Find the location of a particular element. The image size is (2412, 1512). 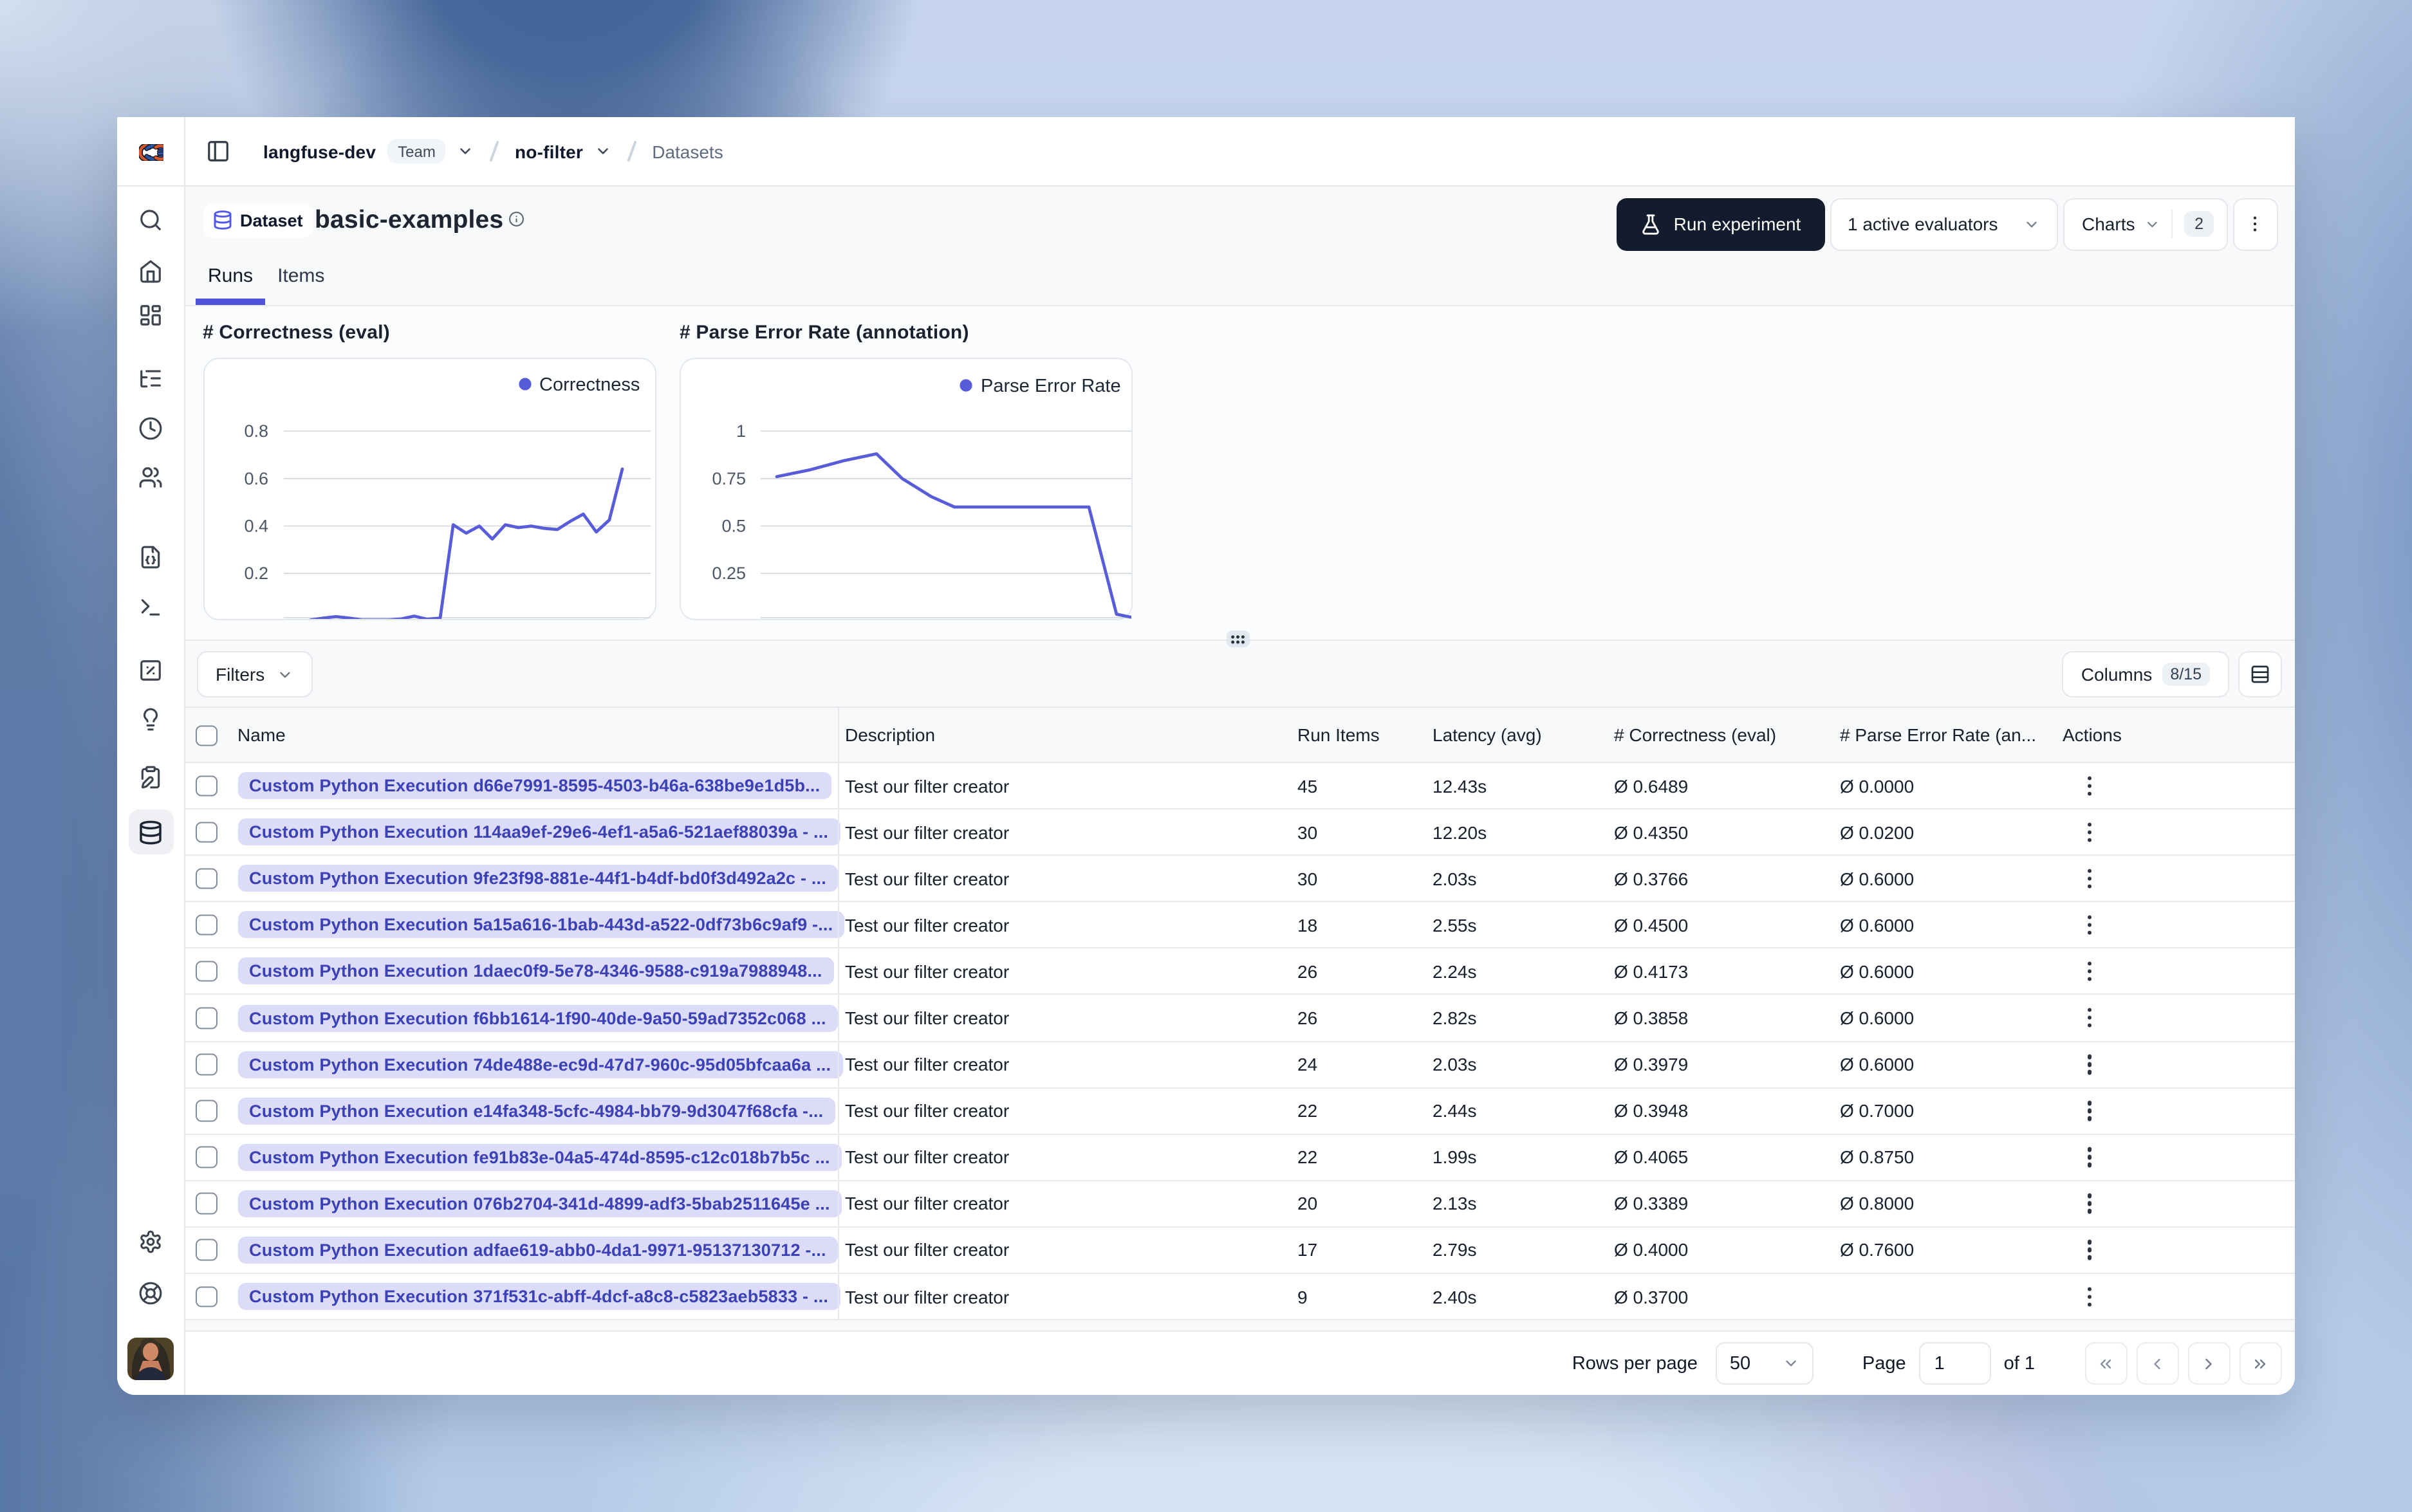

svg-text: Correctness is located at coordinates (589, 384).